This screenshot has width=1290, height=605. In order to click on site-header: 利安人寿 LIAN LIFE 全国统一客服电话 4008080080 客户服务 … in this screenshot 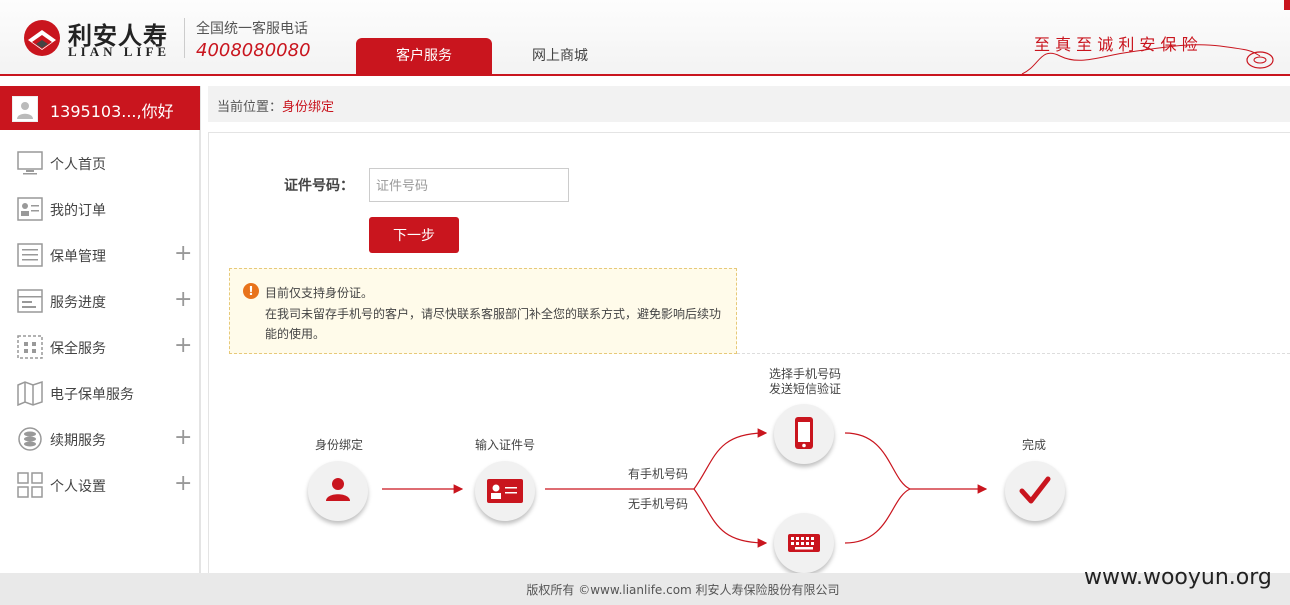, I will do `click(645, 38)`.